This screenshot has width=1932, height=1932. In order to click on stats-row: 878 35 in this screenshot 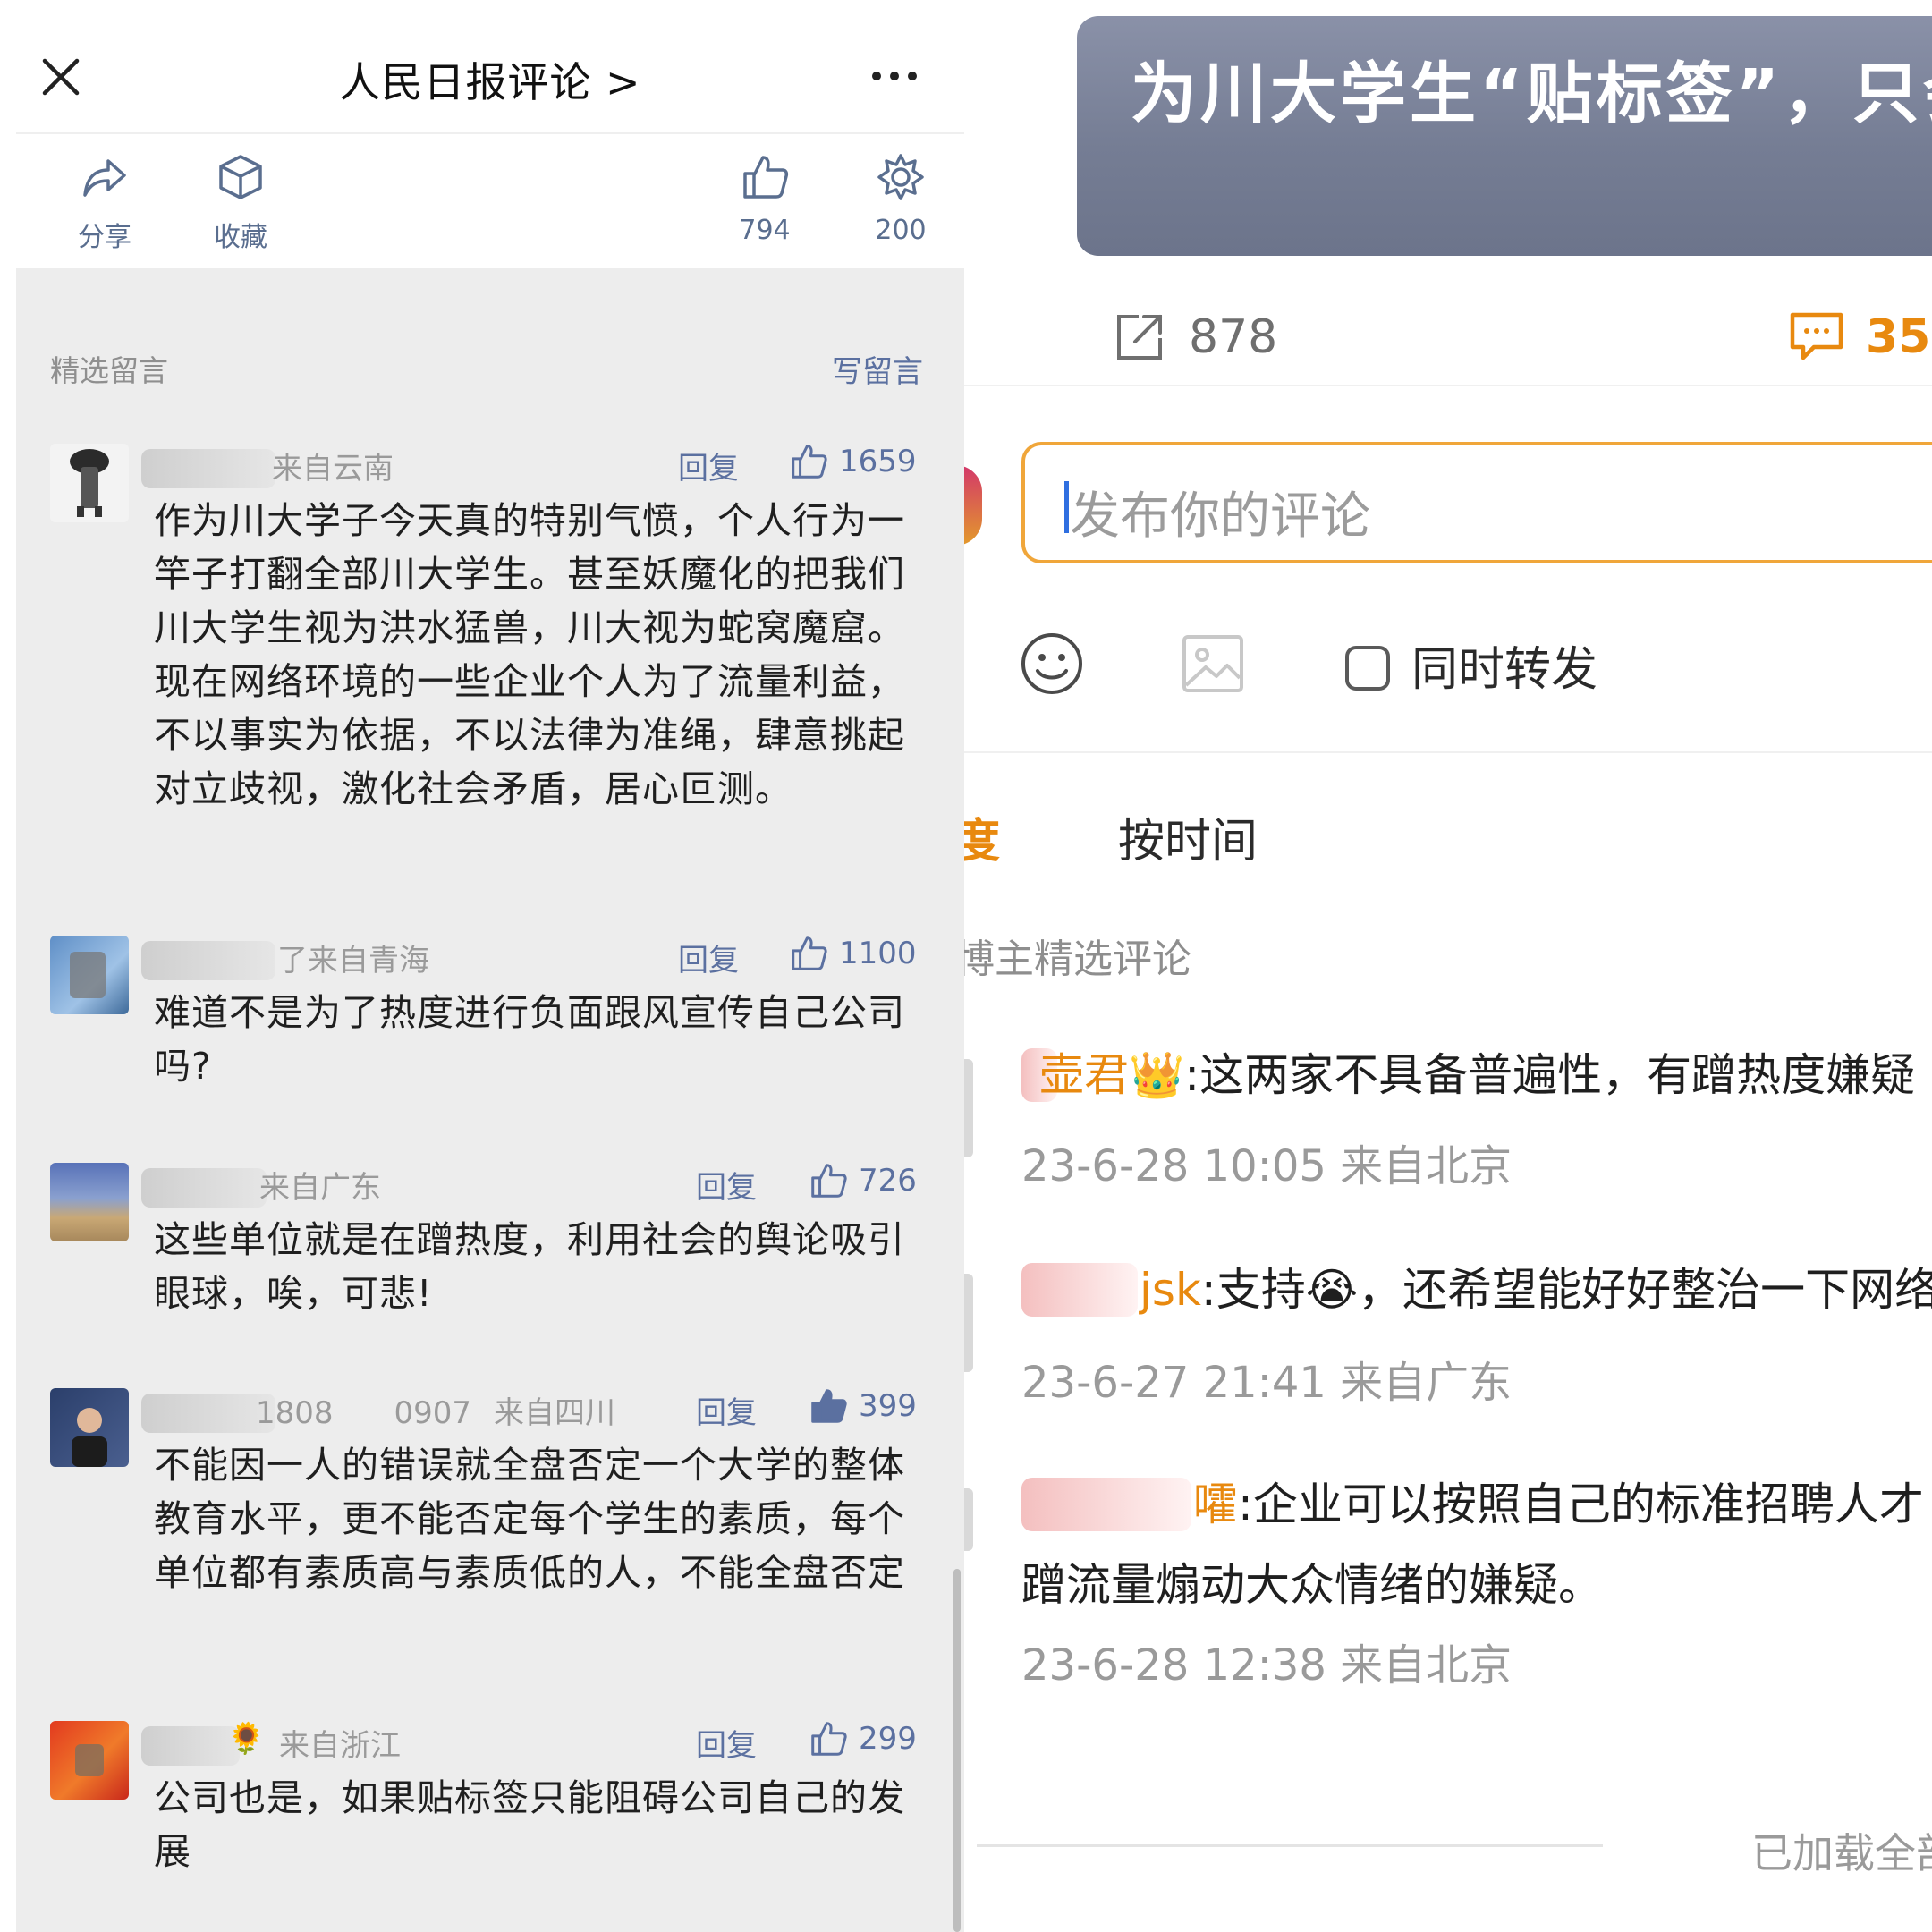, I will do `click(1448, 340)`.